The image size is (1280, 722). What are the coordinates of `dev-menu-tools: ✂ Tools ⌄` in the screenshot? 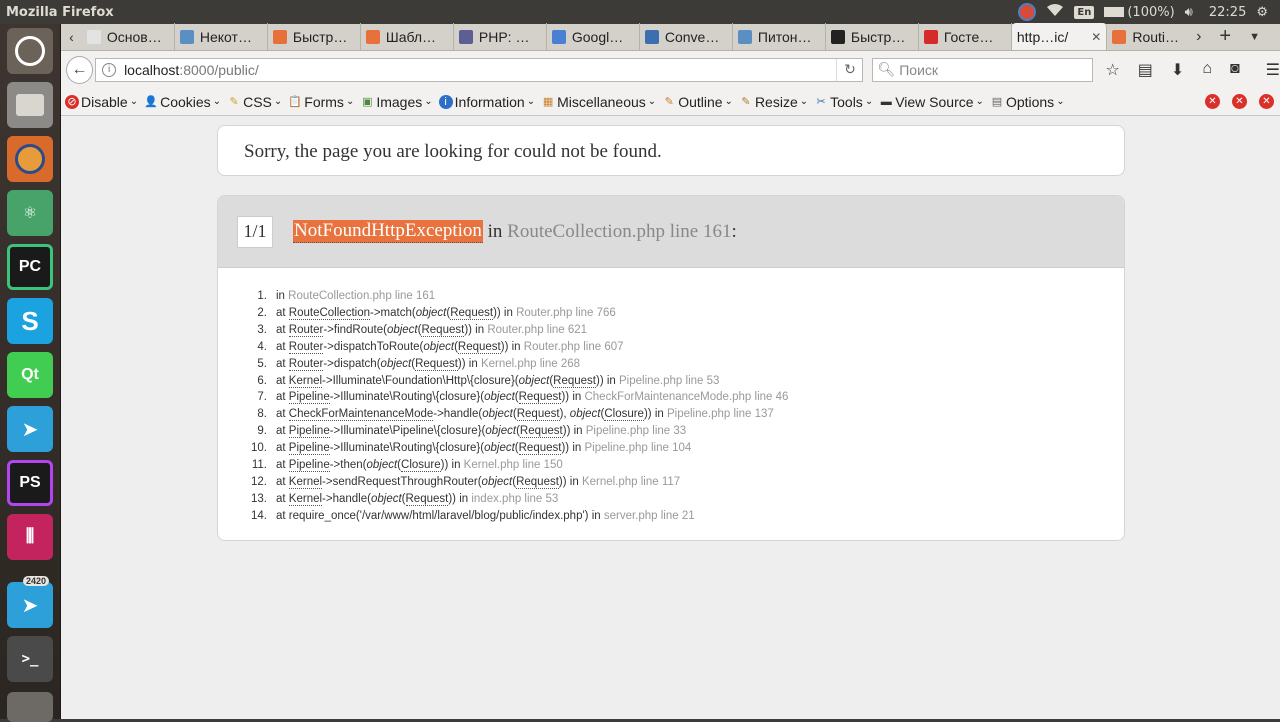 It's located at (844, 102).